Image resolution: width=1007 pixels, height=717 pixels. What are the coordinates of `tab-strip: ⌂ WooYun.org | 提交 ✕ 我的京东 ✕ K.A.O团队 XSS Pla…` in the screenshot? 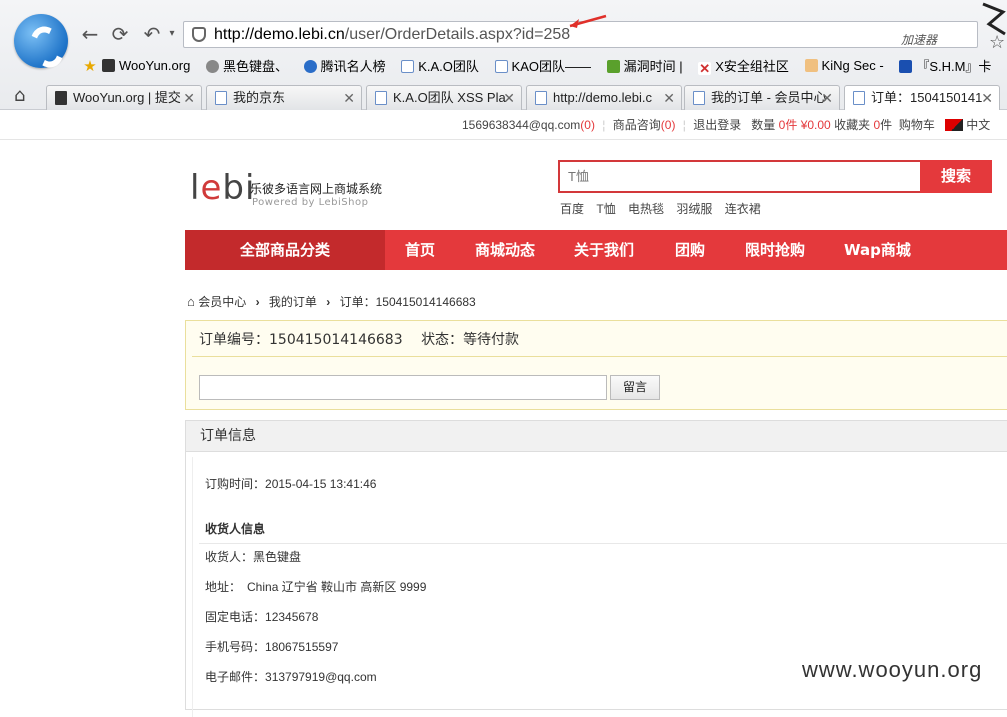 It's located at (503, 96).